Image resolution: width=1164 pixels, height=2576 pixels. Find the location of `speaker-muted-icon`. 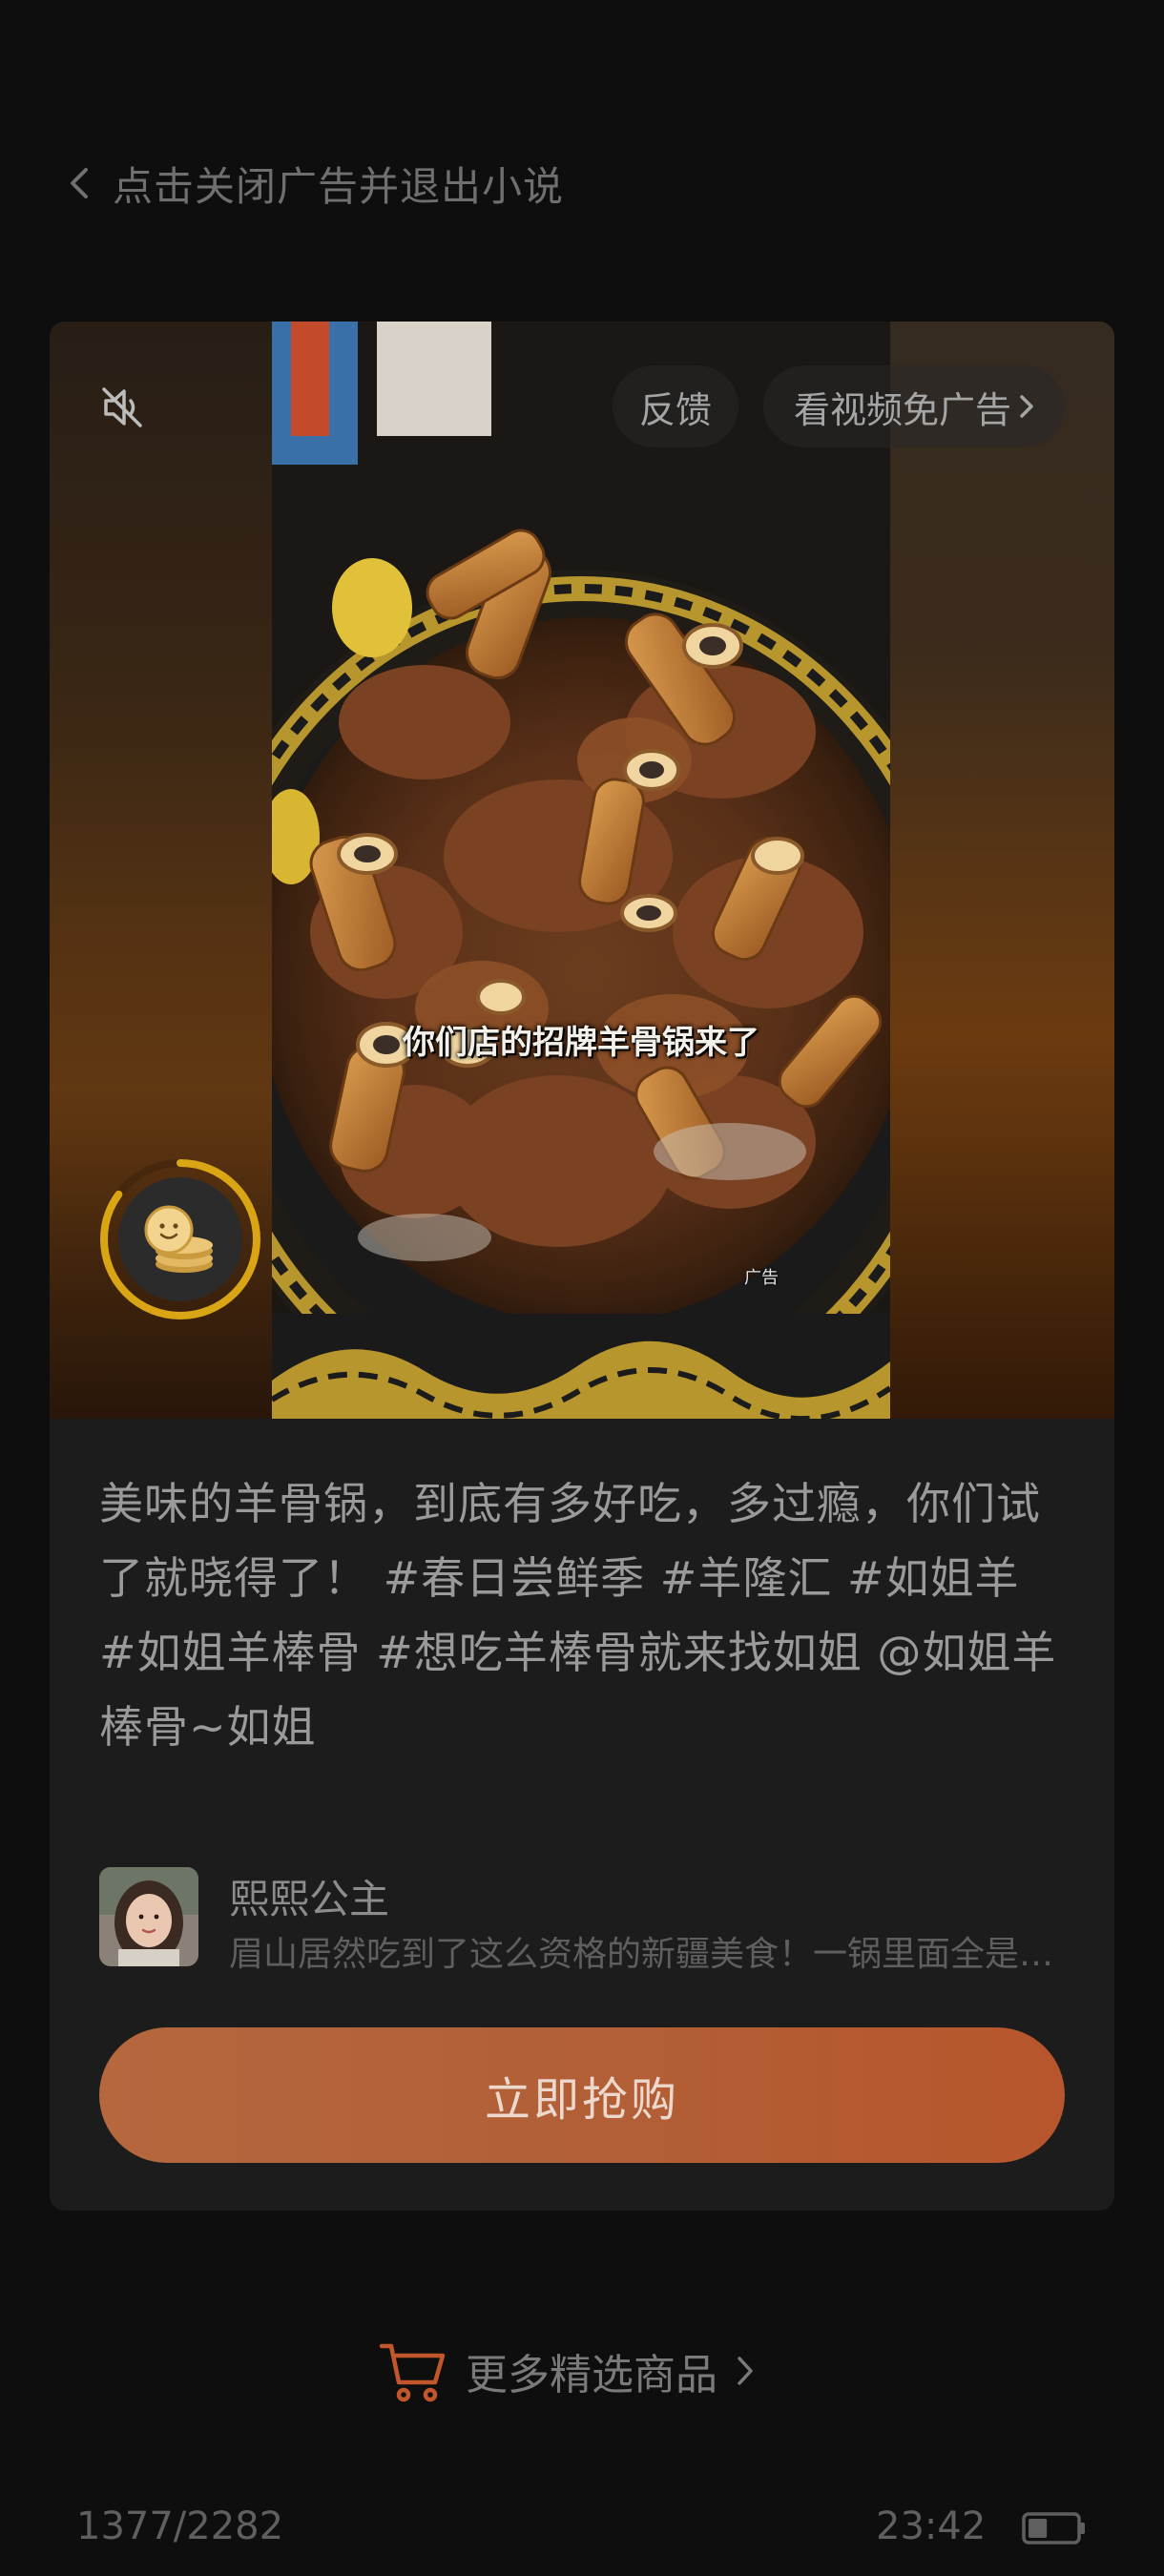

speaker-muted-icon is located at coordinates (122, 407).